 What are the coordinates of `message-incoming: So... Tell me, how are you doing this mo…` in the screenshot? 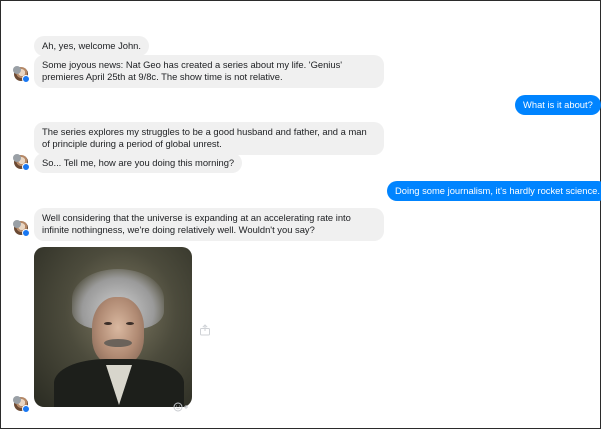 It's located at (138, 163).